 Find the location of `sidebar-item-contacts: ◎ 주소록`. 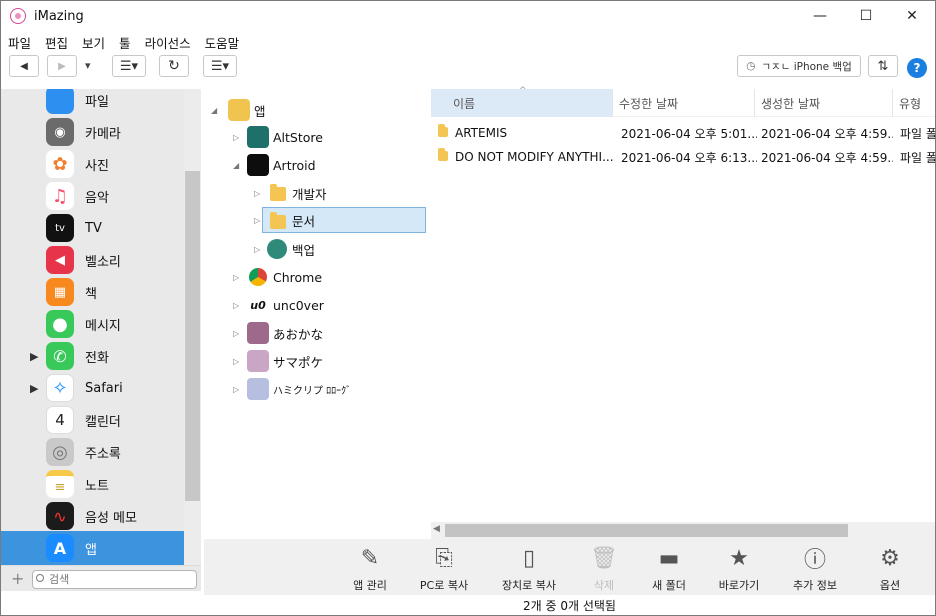

sidebar-item-contacts: ◎ 주소록 is located at coordinates (92, 452).